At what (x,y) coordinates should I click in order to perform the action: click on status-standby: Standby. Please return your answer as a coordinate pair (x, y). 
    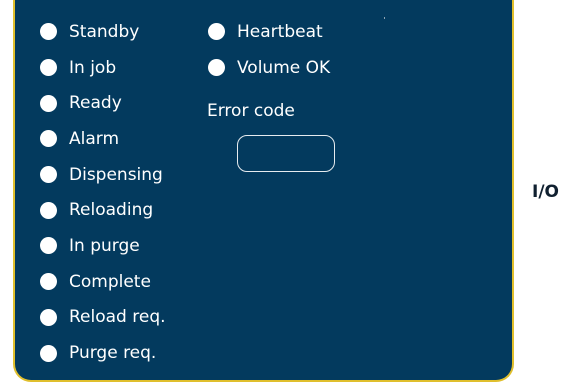
    Looking at the image, I should click on (103, 32).